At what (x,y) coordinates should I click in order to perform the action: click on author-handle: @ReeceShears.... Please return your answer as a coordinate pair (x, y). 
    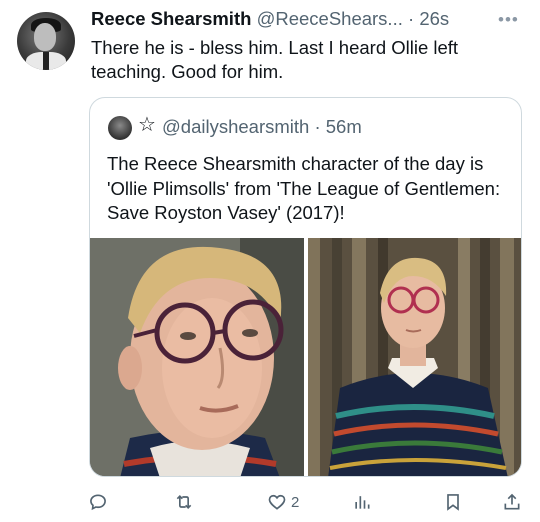
    Looking at the image, I should click on (330, 18).